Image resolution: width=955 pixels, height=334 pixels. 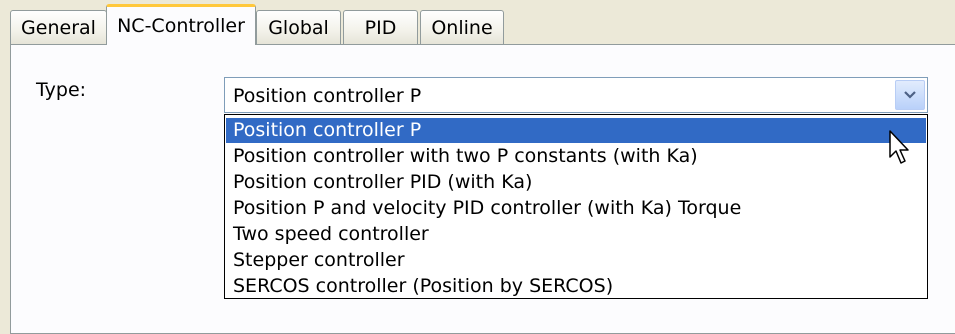 I want to click on tab-bar: General PID Global Online NC-Controller, so click(x=477, y=22).